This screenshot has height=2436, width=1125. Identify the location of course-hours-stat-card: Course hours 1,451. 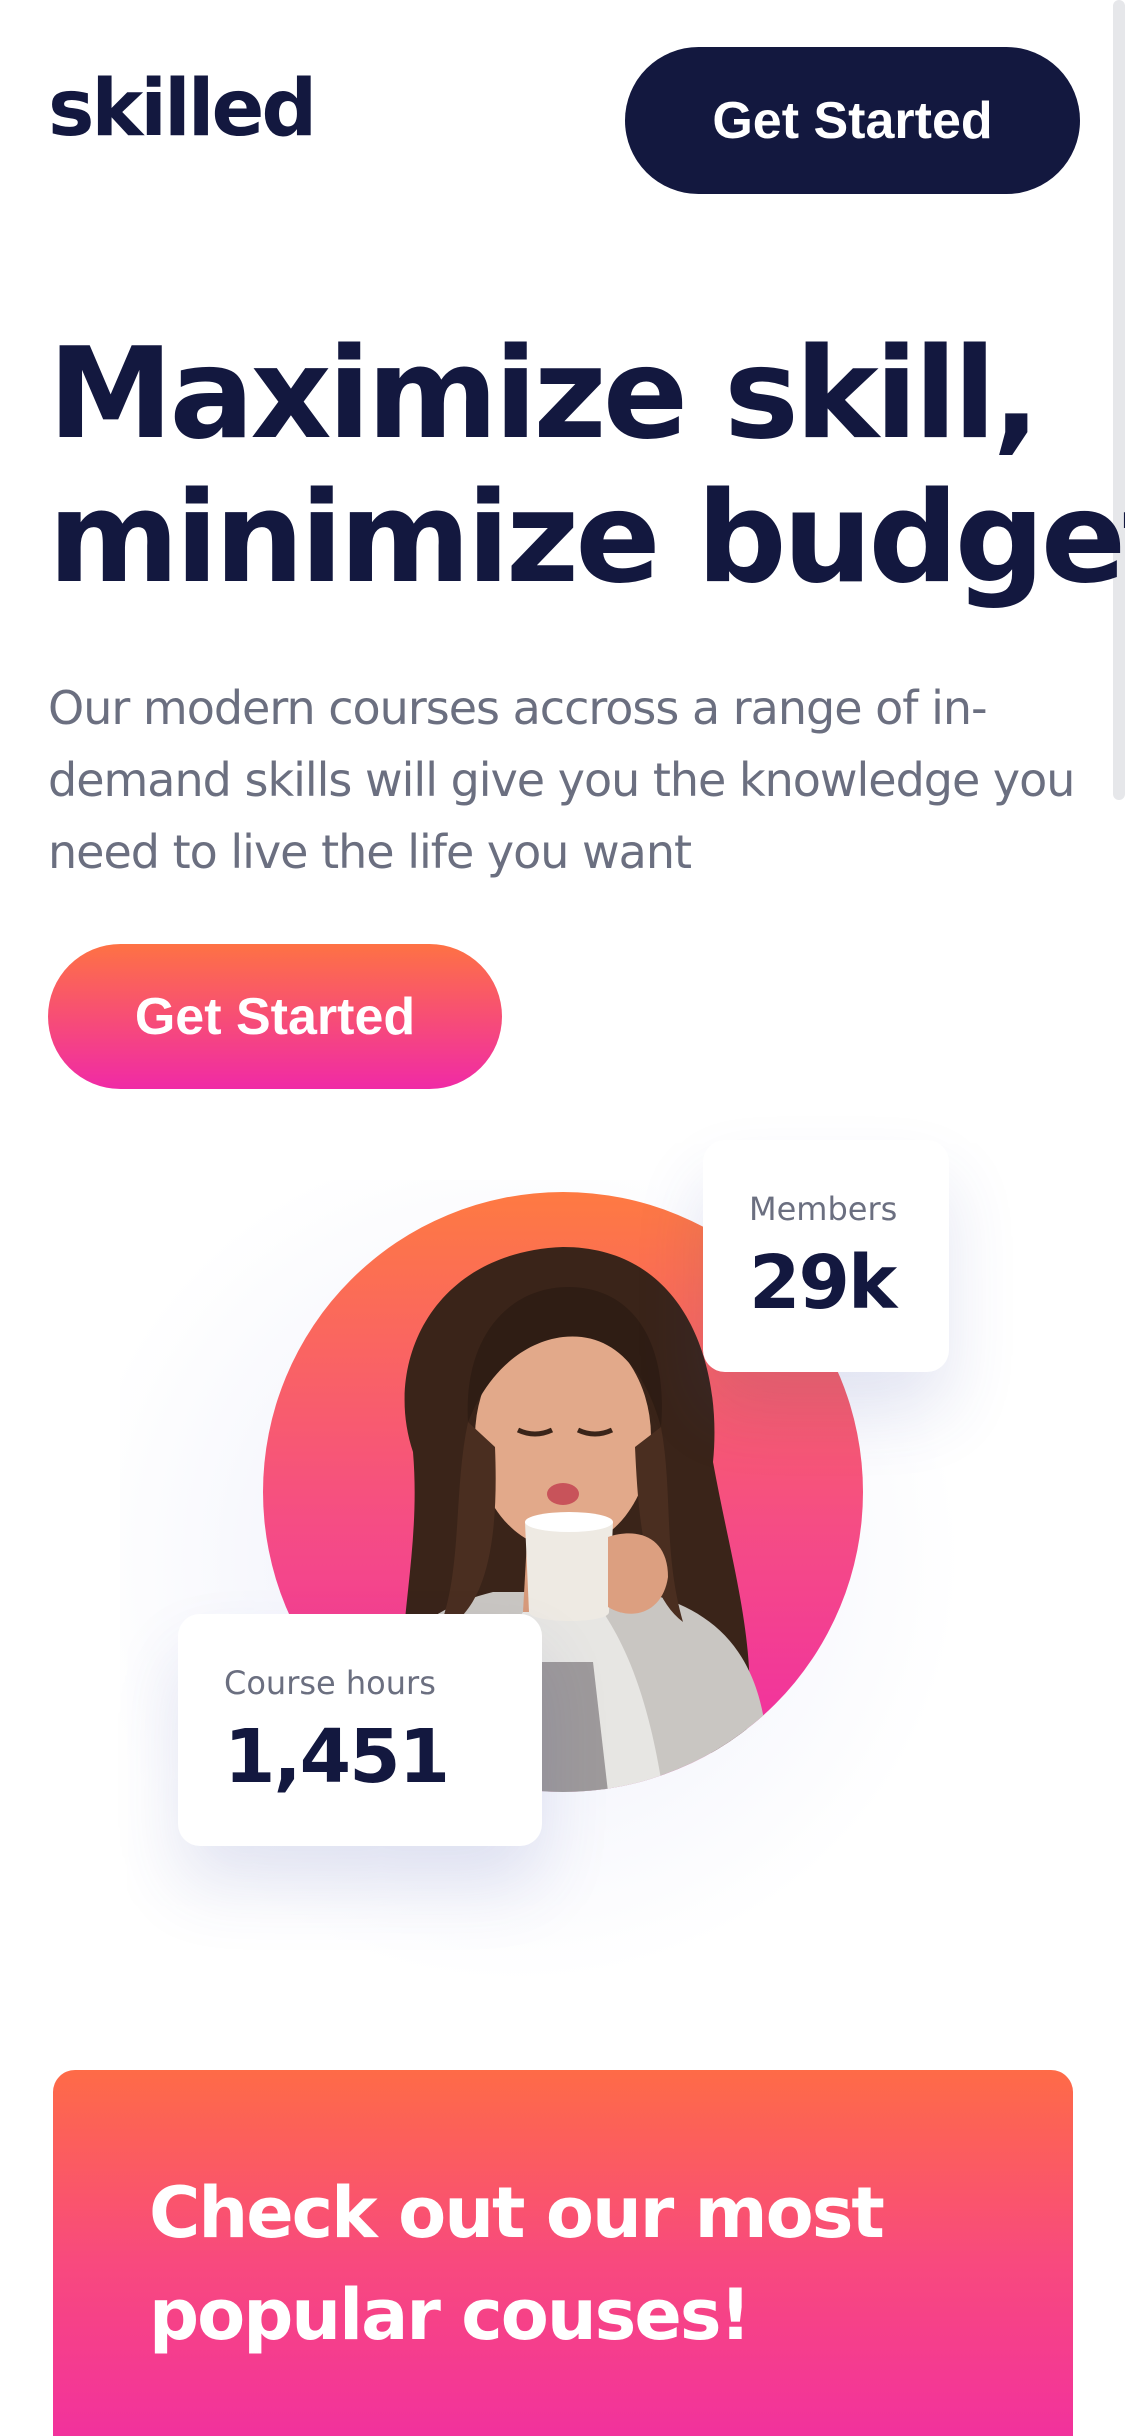
(360, 1730).